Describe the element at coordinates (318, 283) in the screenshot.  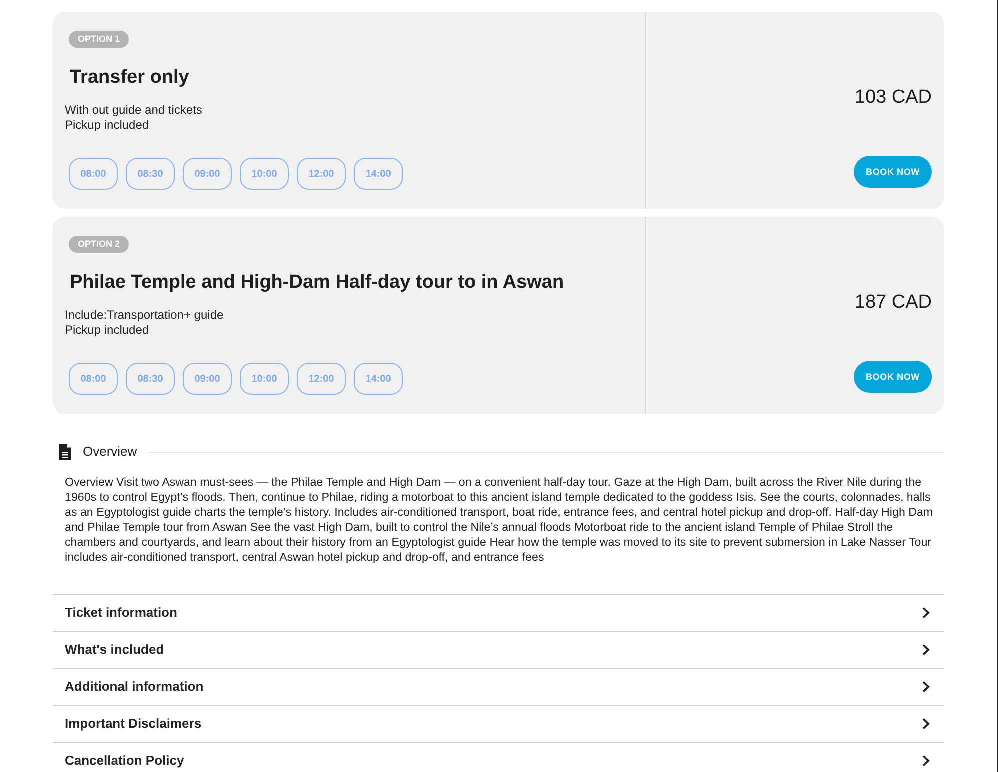
I see `option-title: Philae Temple and High-Dam Half-day tour to in Aswan` at that location.